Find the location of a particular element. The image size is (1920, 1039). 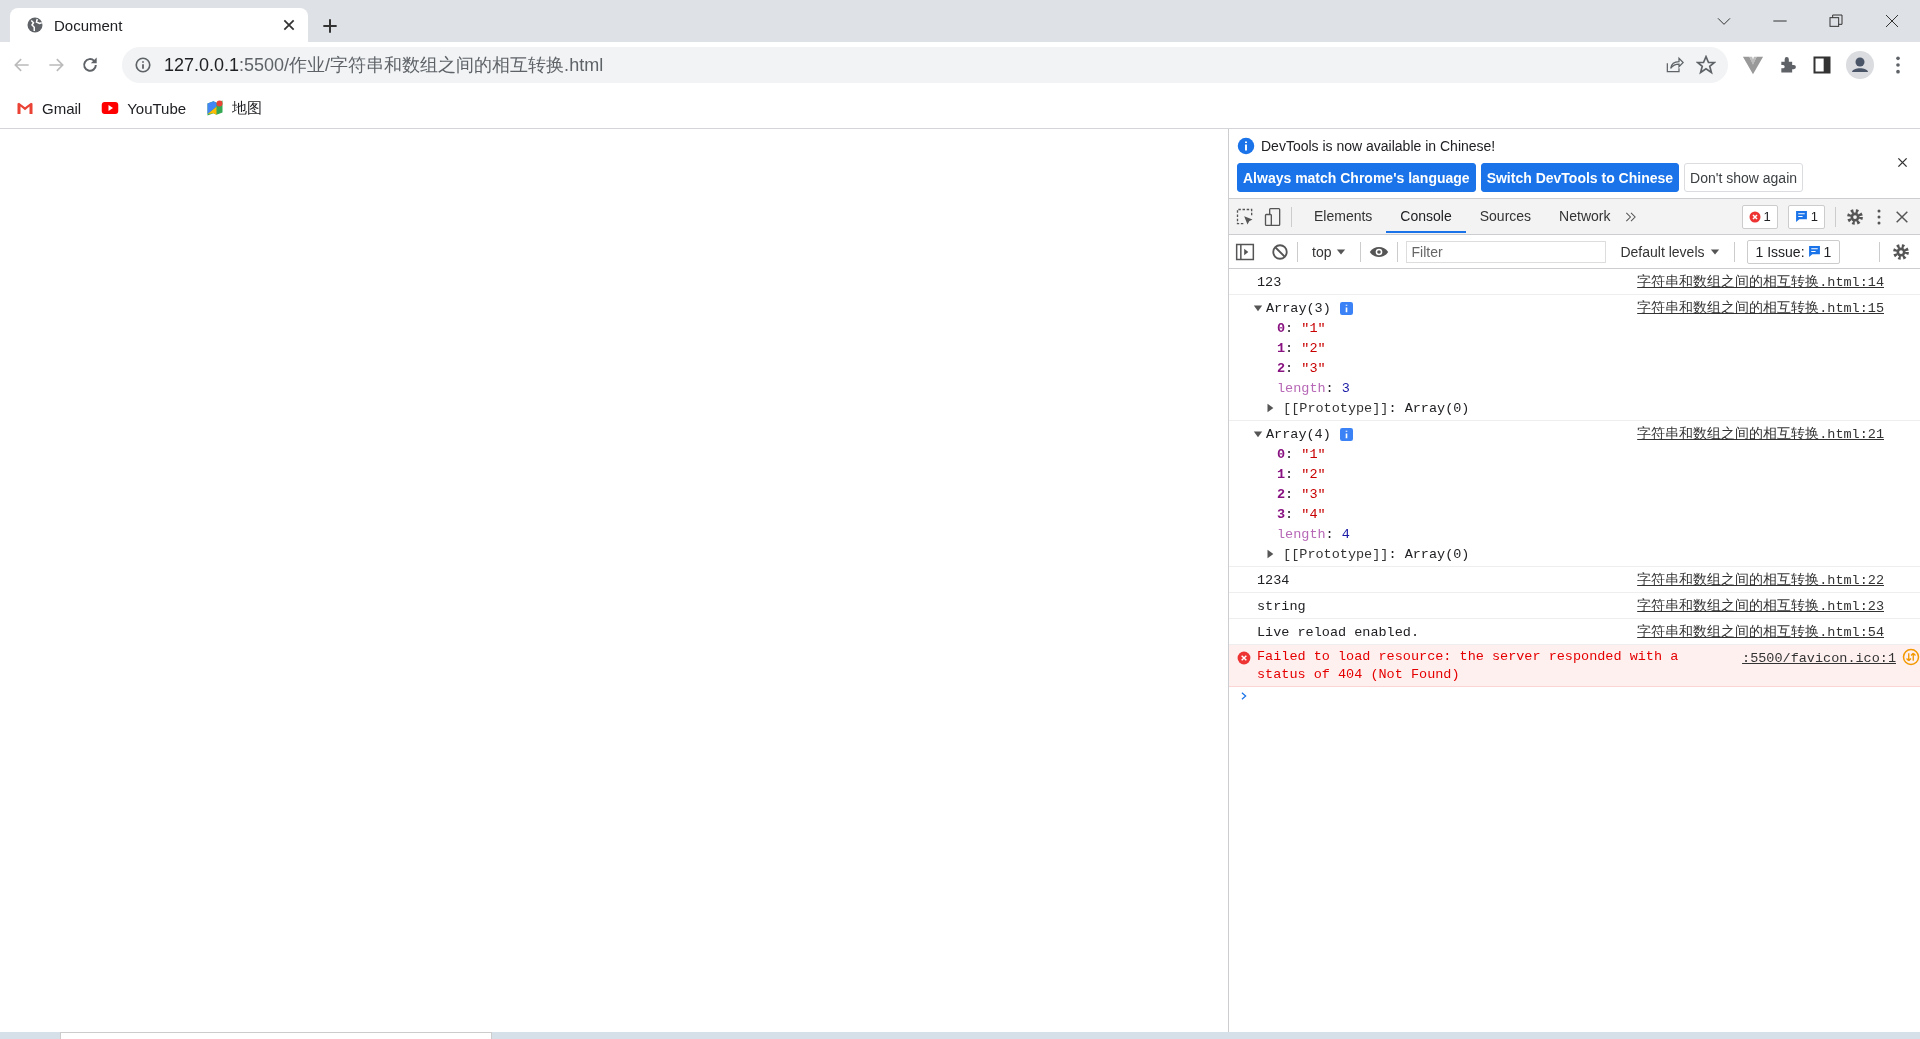

devtools-tab: Sources is located at coordinates (1505, 216).